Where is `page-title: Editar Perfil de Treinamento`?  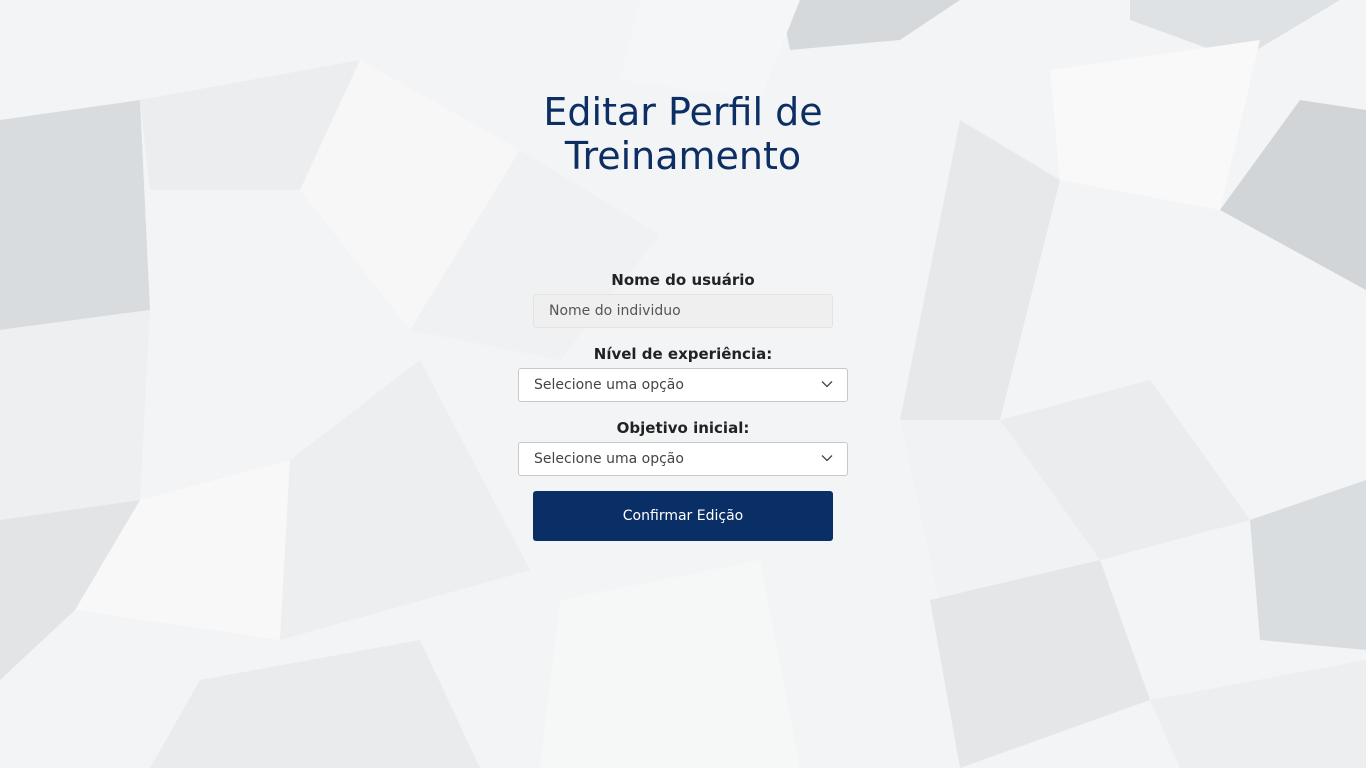 page-title: Editar Perfil de Treinamento is located at coordinates (683, 134).